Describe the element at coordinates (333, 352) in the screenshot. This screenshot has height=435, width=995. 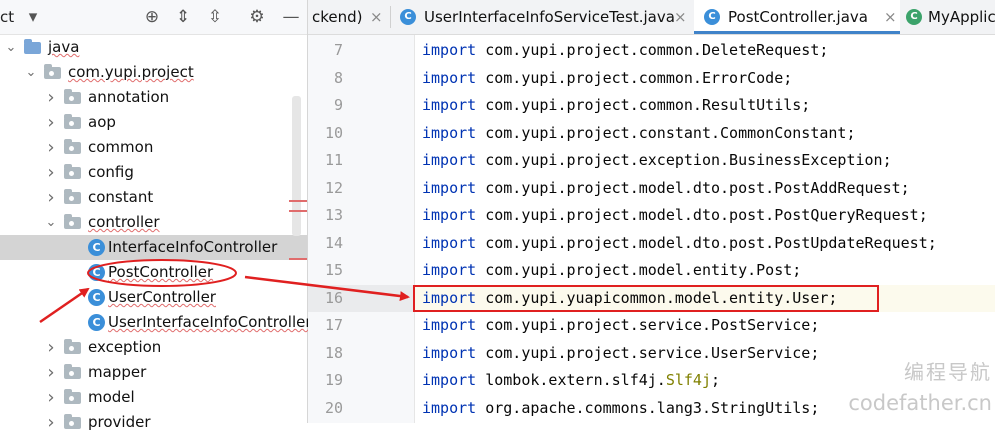
I see `line-number: 18` at that location.